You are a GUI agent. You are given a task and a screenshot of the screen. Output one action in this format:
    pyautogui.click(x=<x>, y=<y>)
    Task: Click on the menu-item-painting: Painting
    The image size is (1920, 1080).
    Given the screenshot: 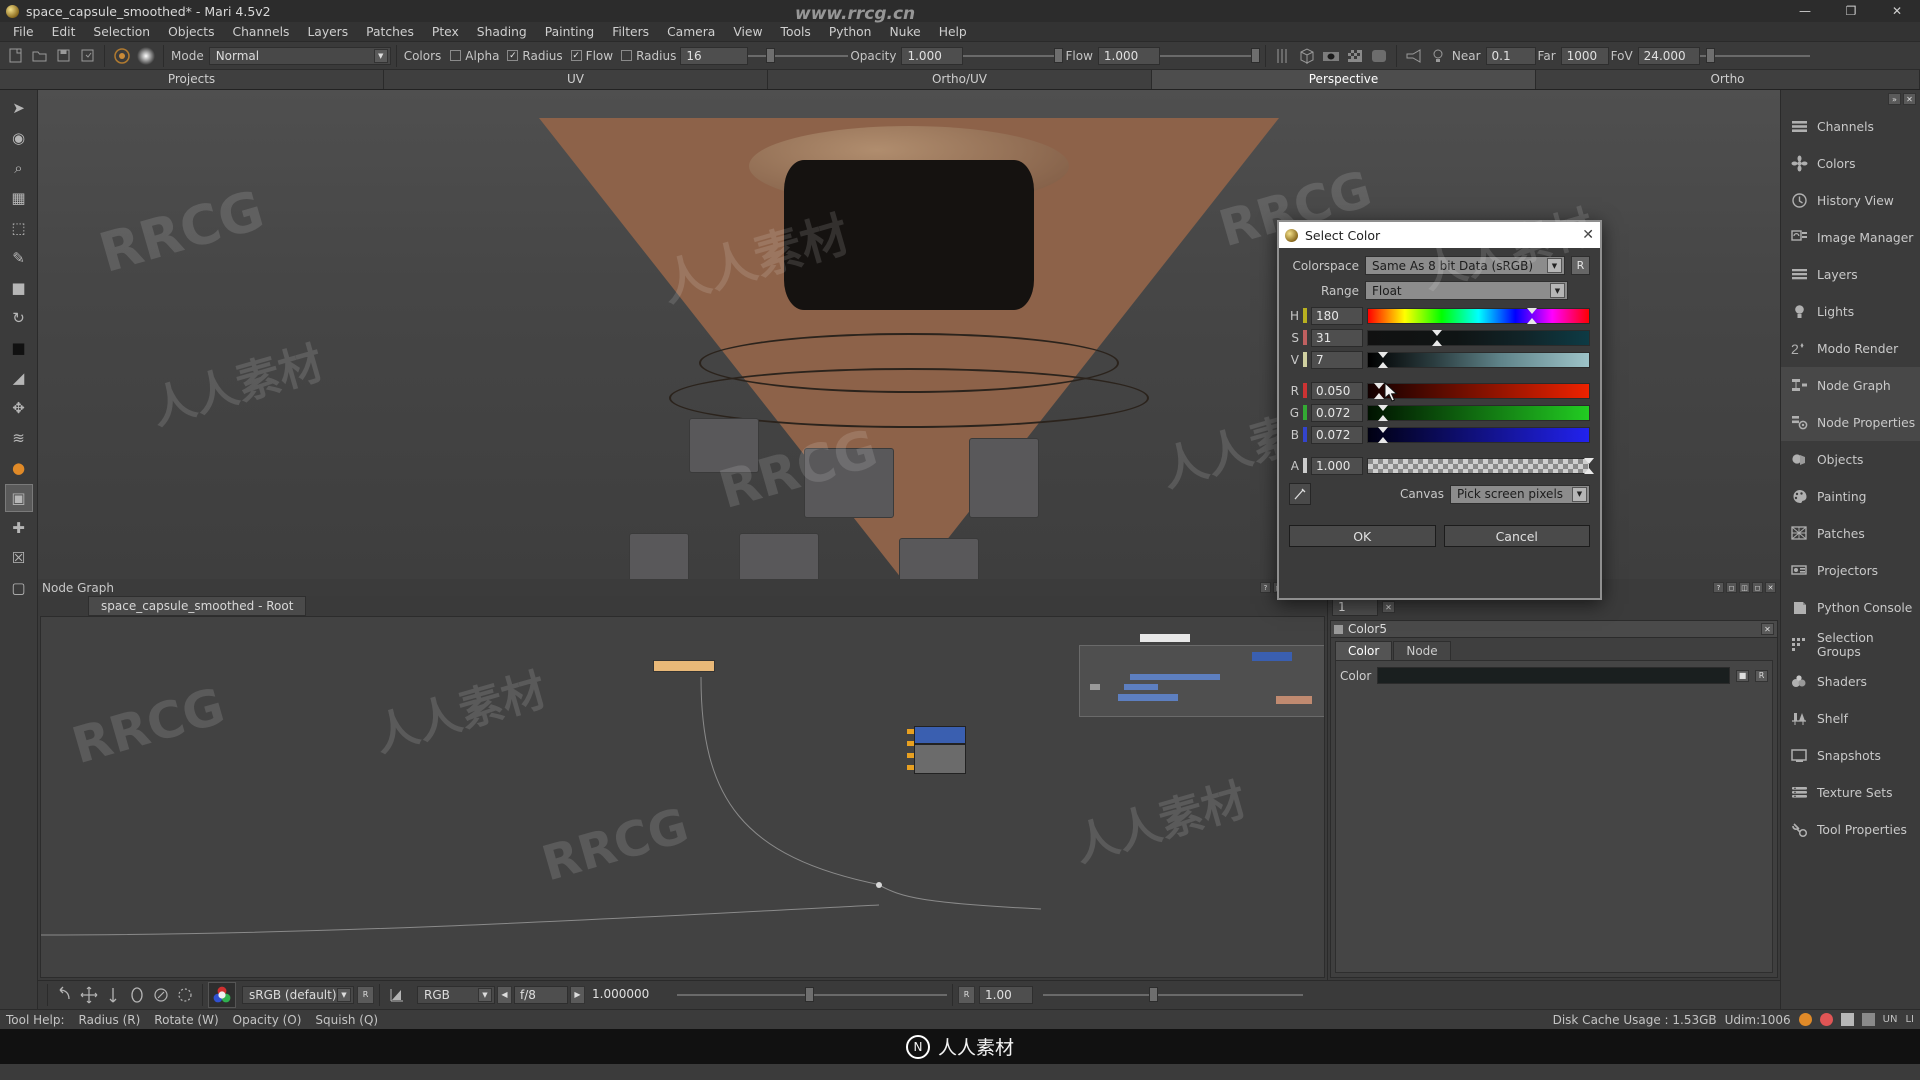 What is the action you would take?
    pyautogui.click(x=569, y=32)
    